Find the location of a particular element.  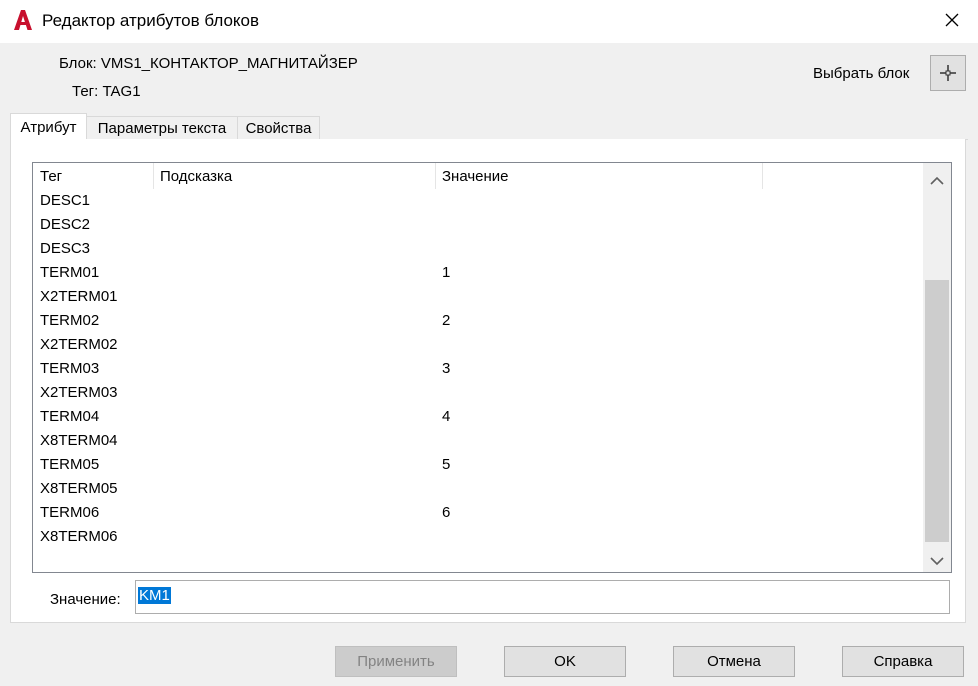

table-row: TERM05 5 is located at coordinates (478, 465).